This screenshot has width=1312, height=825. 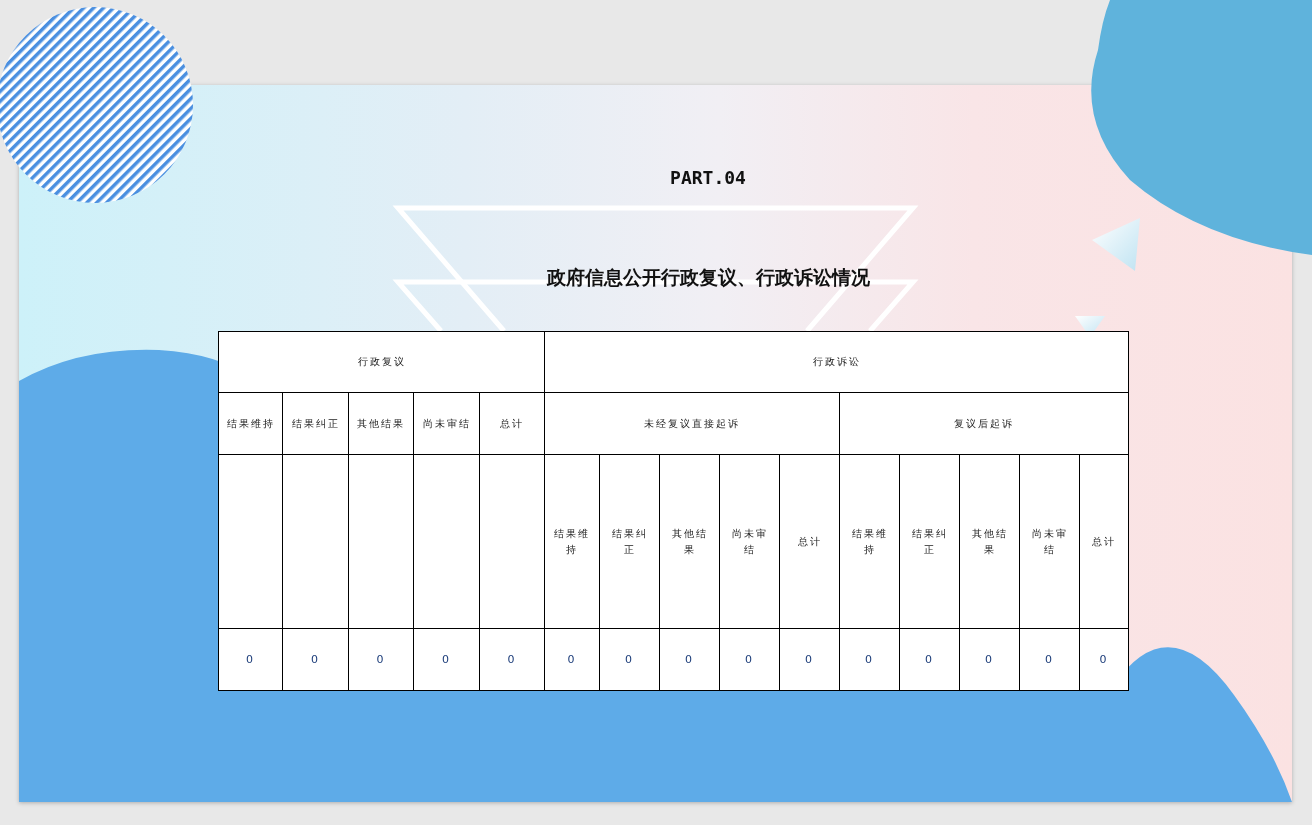 I want to click on group-header: 行政复议, so click(x=381, y=362).